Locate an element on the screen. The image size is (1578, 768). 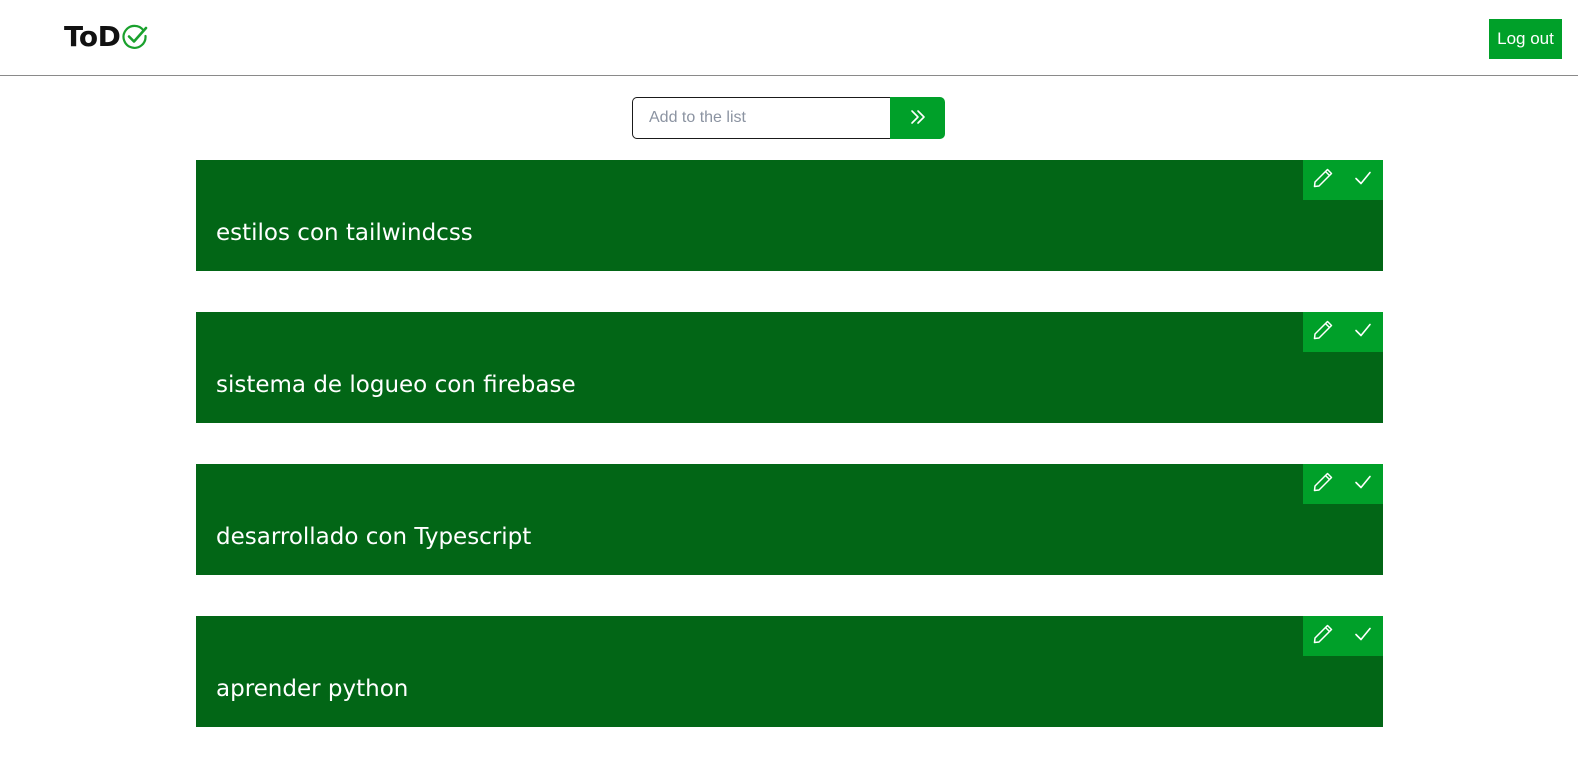
add-todo-form is located at coordinates (788, 118).